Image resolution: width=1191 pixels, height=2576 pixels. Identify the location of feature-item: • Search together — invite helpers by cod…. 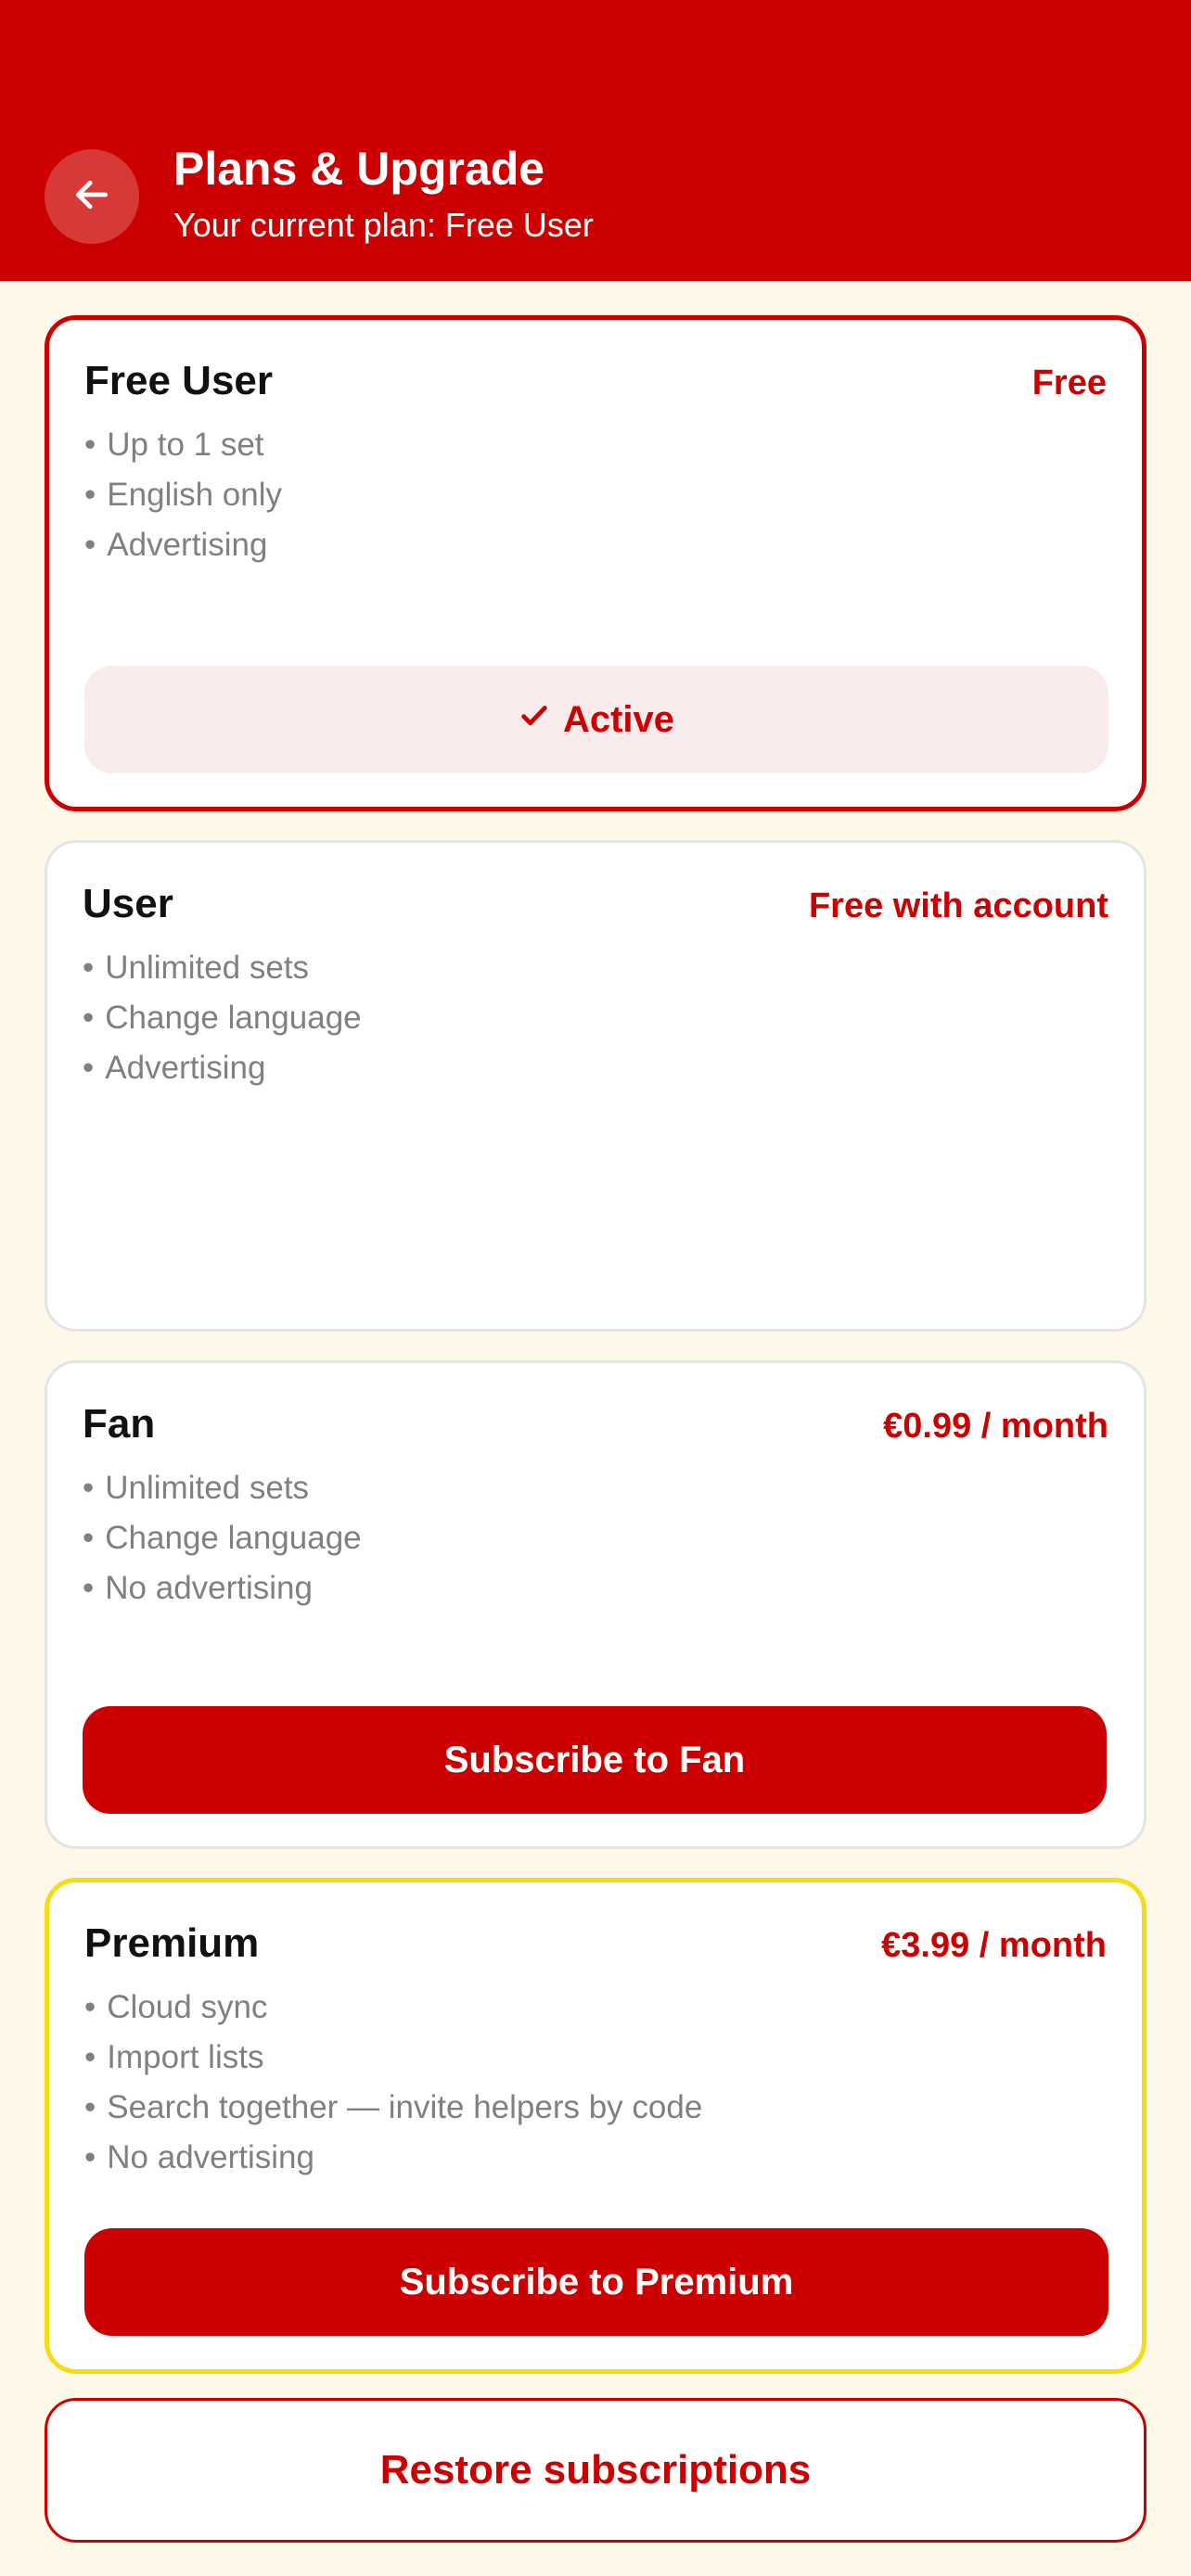
(393, 2107).